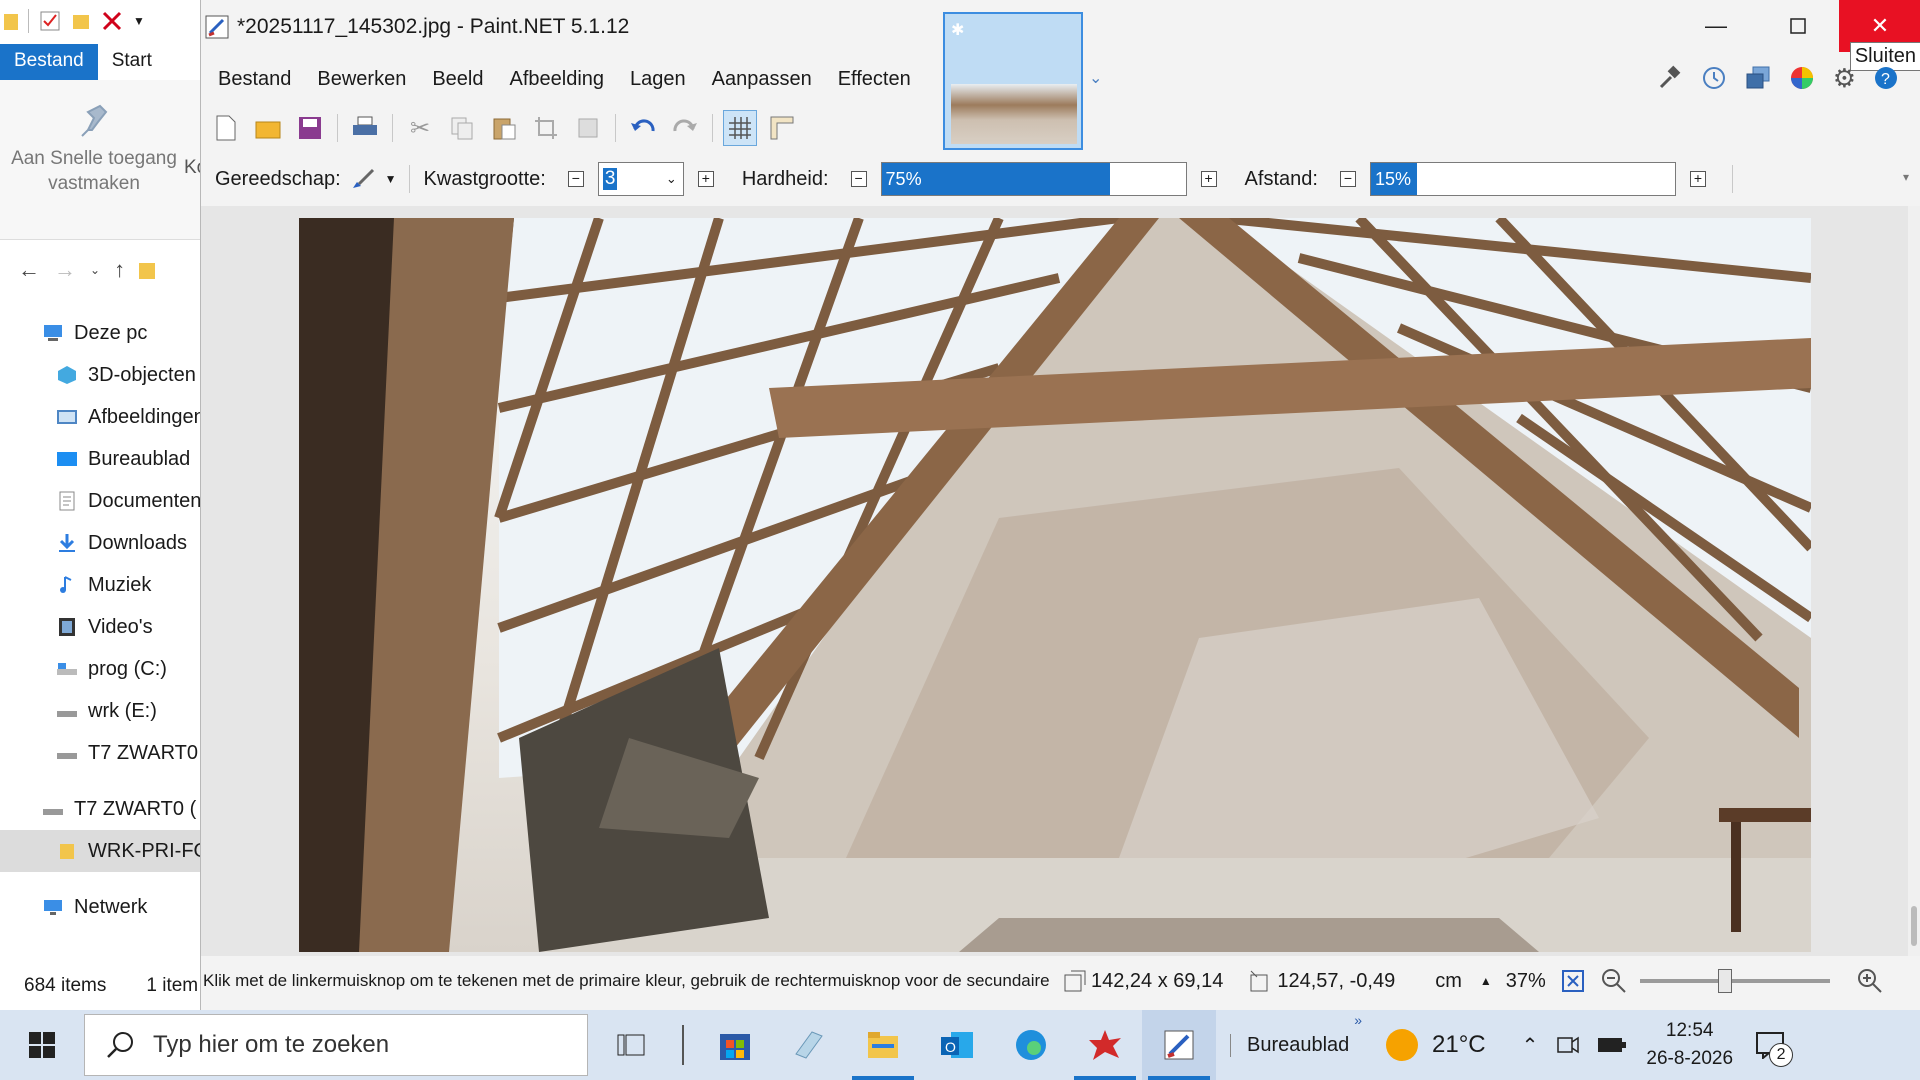  I want to click on hardness-increase-button: +, so click(1208, 179).